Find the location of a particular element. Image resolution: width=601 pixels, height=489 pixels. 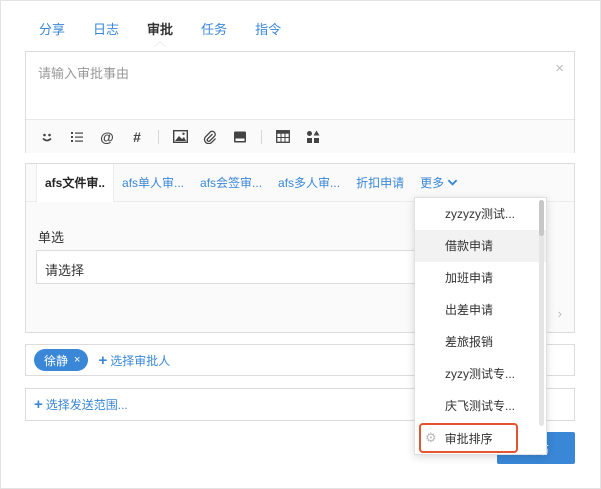

dropdown-item: 借款申请 is located at coordinates (480, 246).